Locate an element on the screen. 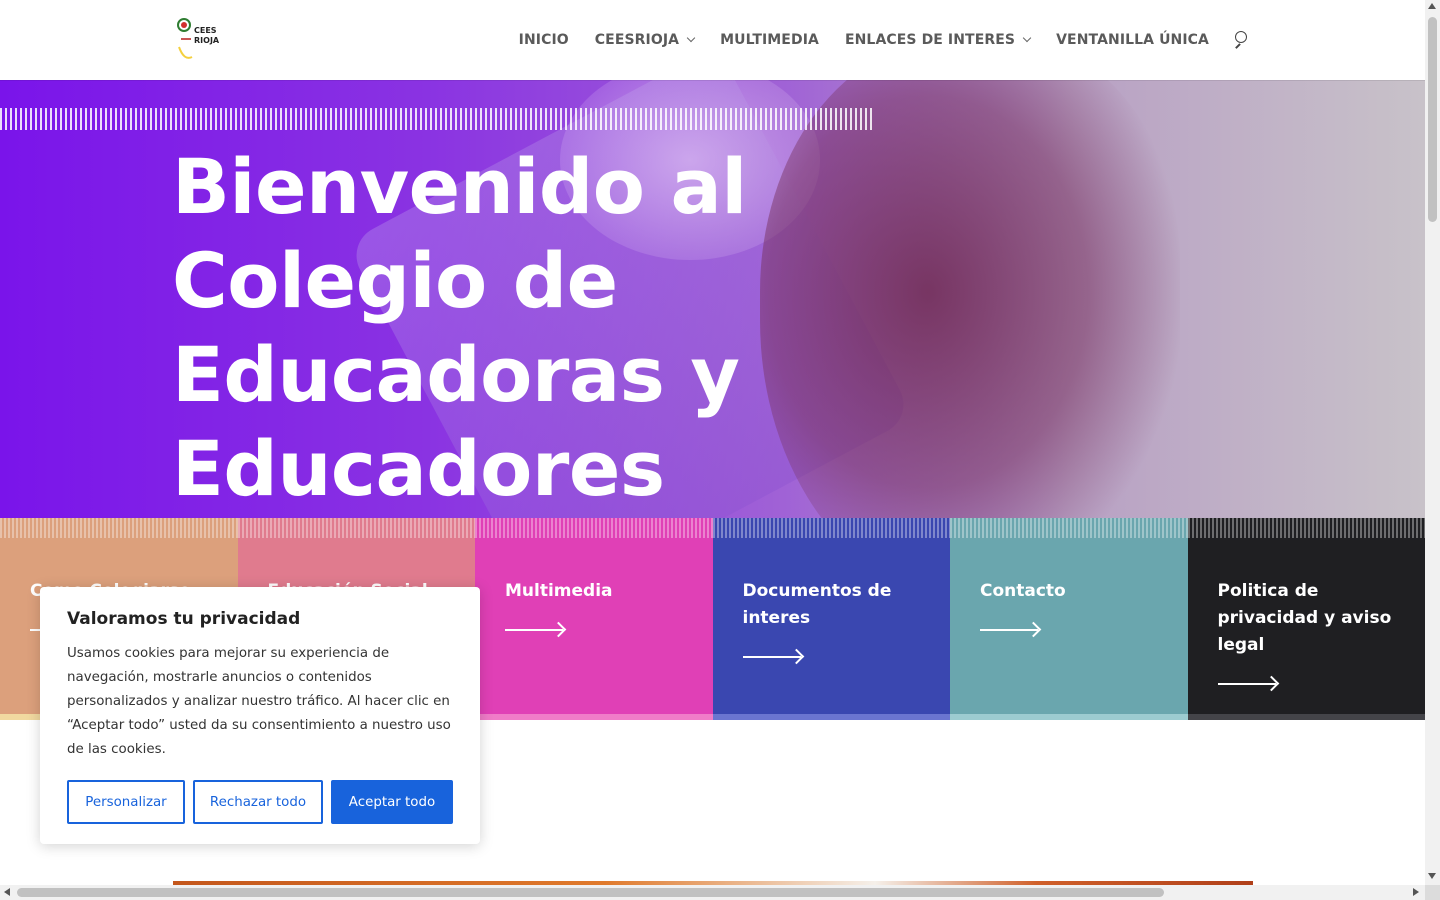 The width and height of the screenshot is (1440, 900). site-logo: CEES RIOJA is located at coordinates (199, 40).